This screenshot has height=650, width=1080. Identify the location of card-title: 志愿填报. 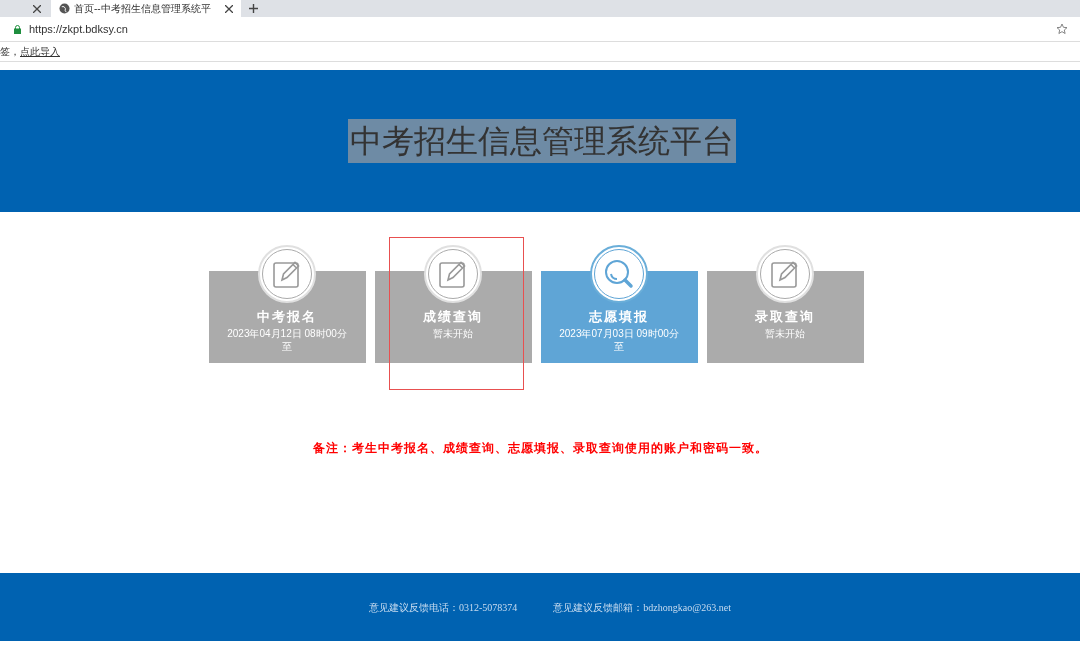
(619, 317).